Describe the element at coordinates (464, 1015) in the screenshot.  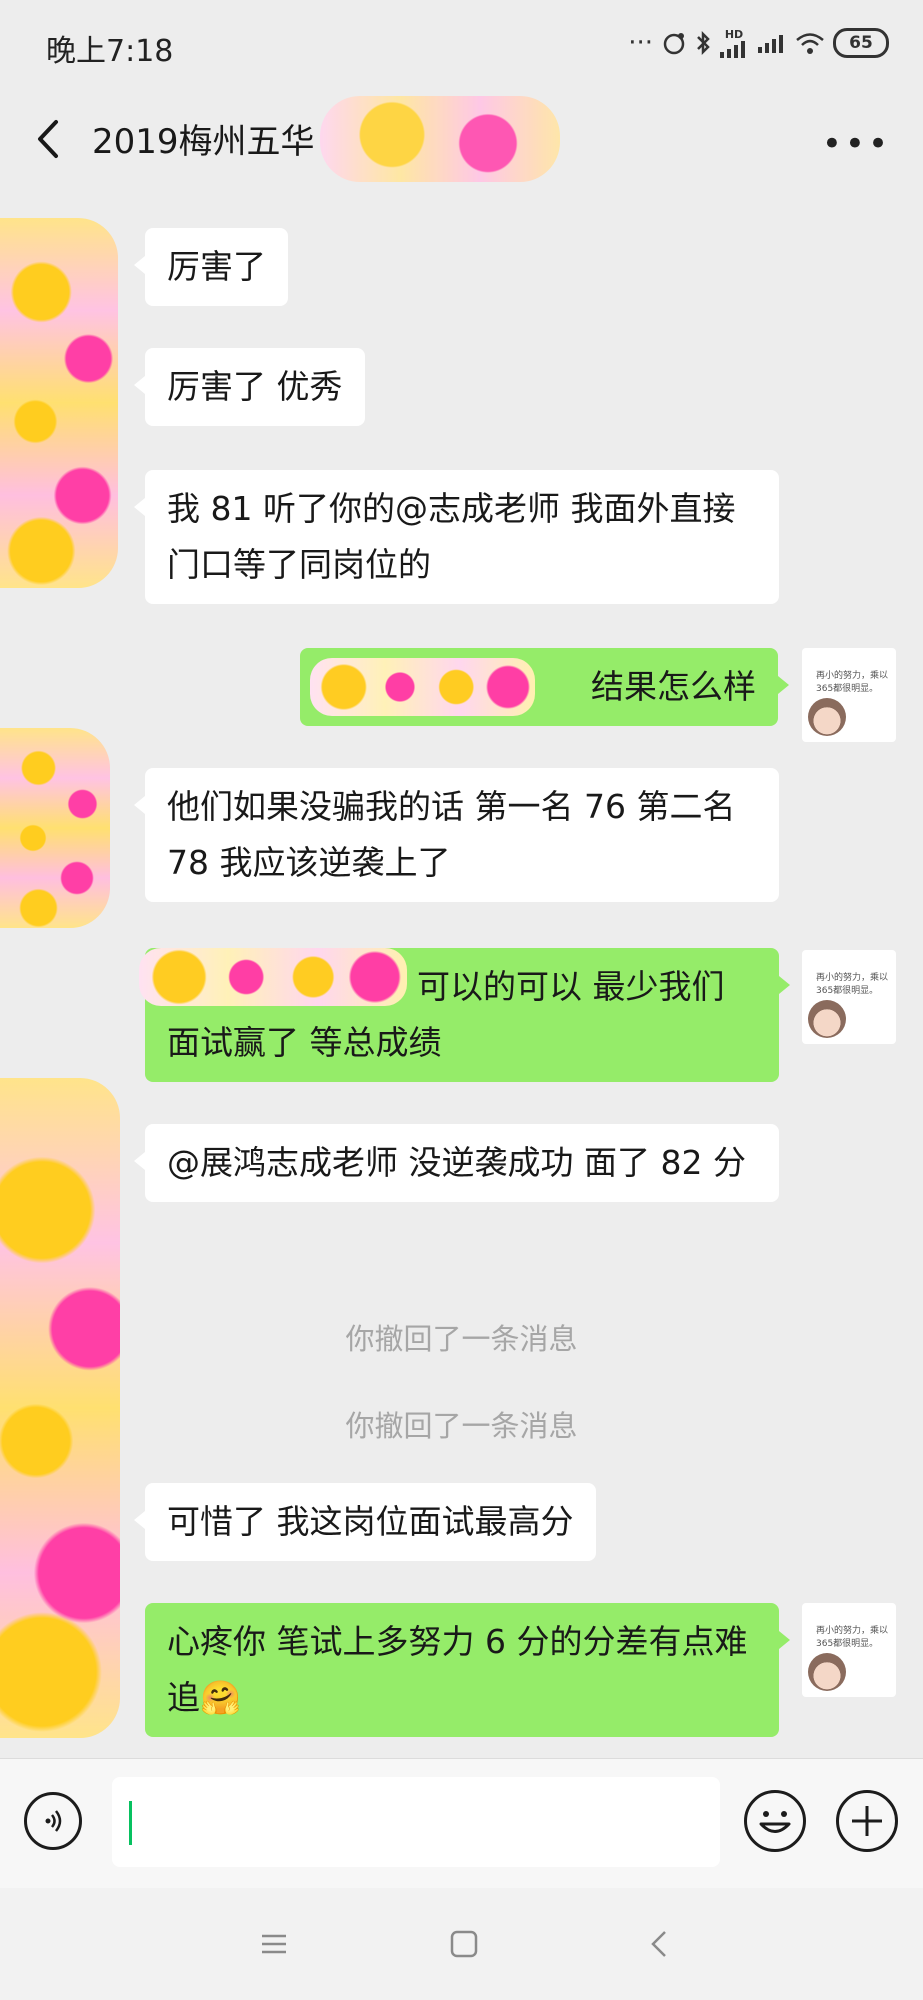
I see `message-bubble: 可以的可以 最少我们面试赢了 等总成绩` at that location.